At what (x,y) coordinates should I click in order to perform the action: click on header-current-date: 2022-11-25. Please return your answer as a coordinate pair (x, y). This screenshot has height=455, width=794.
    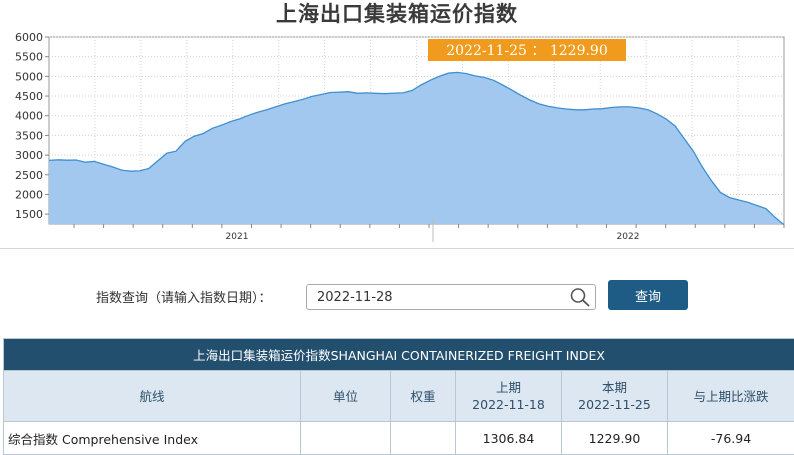
    Looking at the image, I should click on (614, 404).